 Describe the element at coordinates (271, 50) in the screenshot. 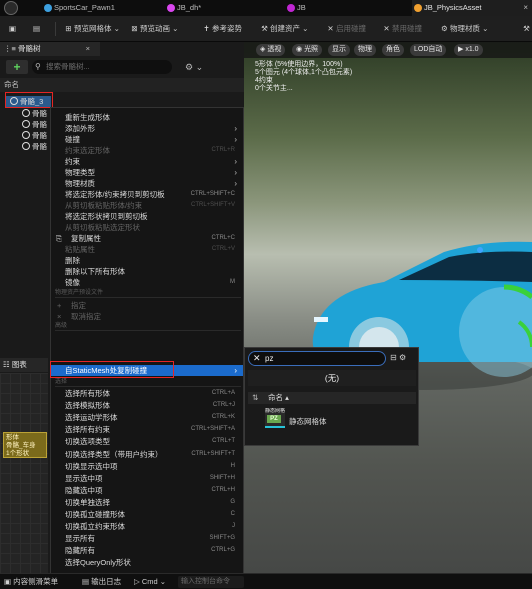

I see `perspective-button: ◈ 透视` at that location.